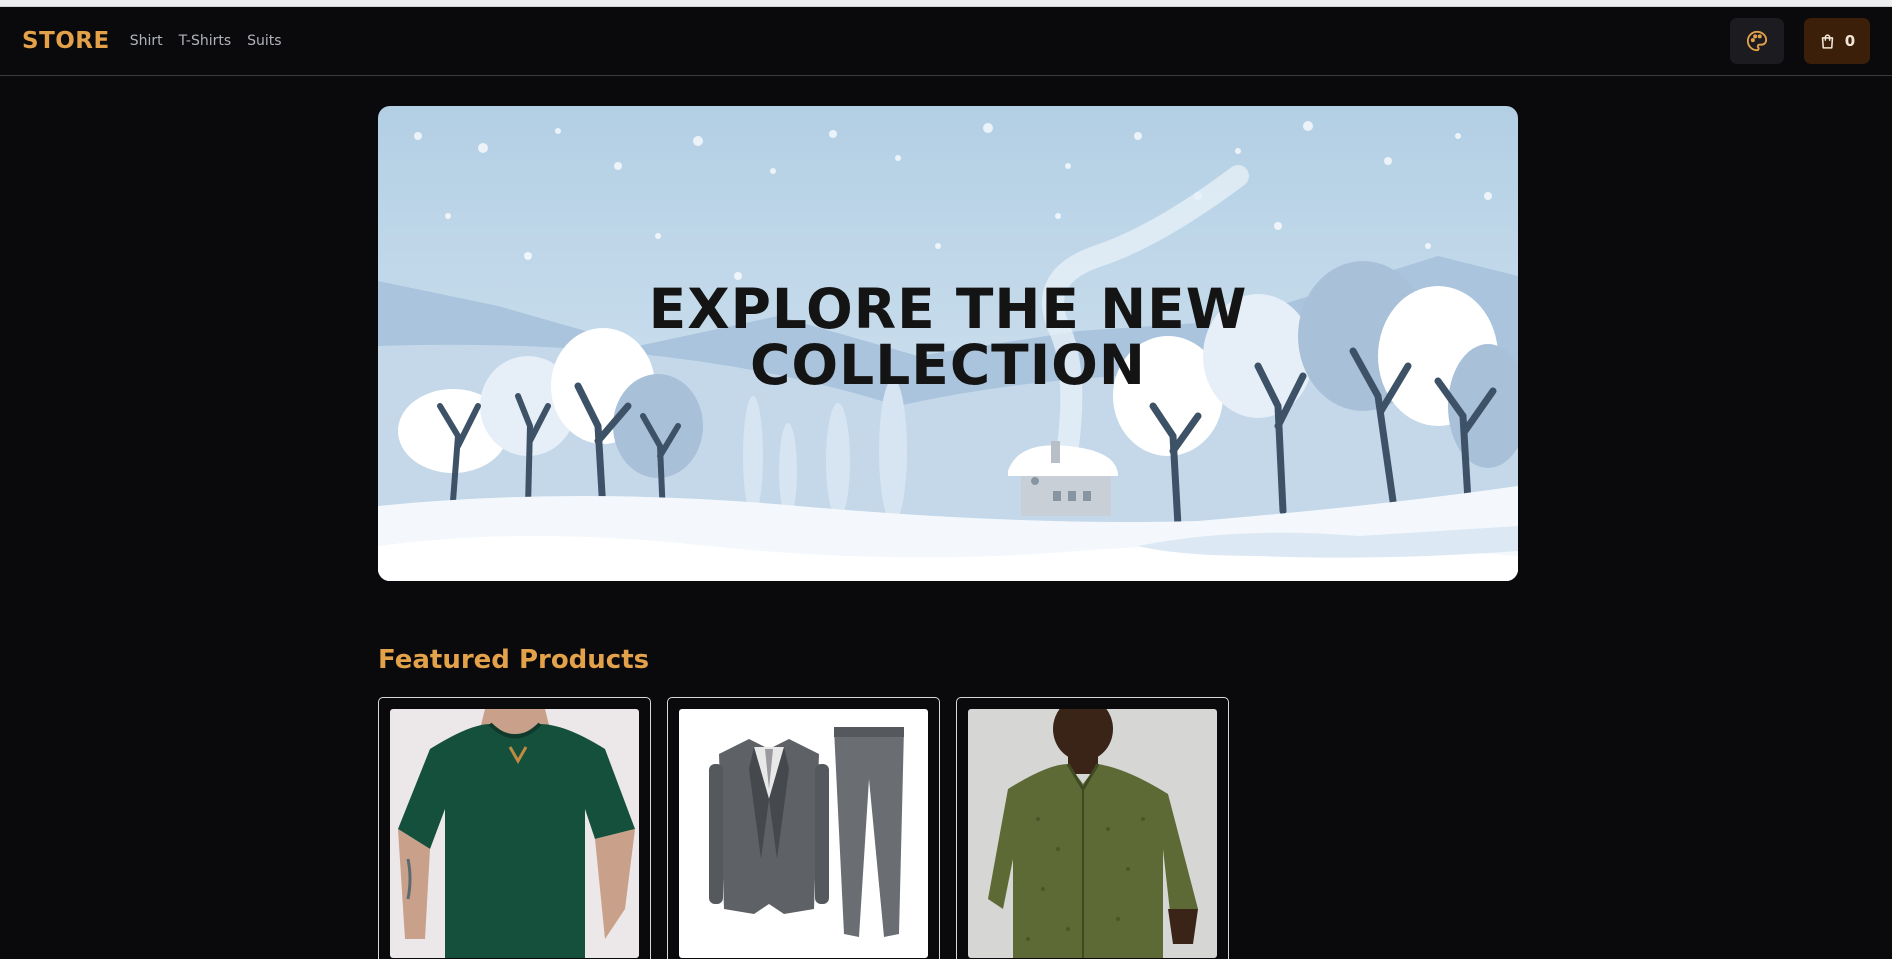 This screenshot has width=1892, height=959. Describe the element at coordinates (66, 41) in the screenshot. I see `store-logo: STORE` at that location.